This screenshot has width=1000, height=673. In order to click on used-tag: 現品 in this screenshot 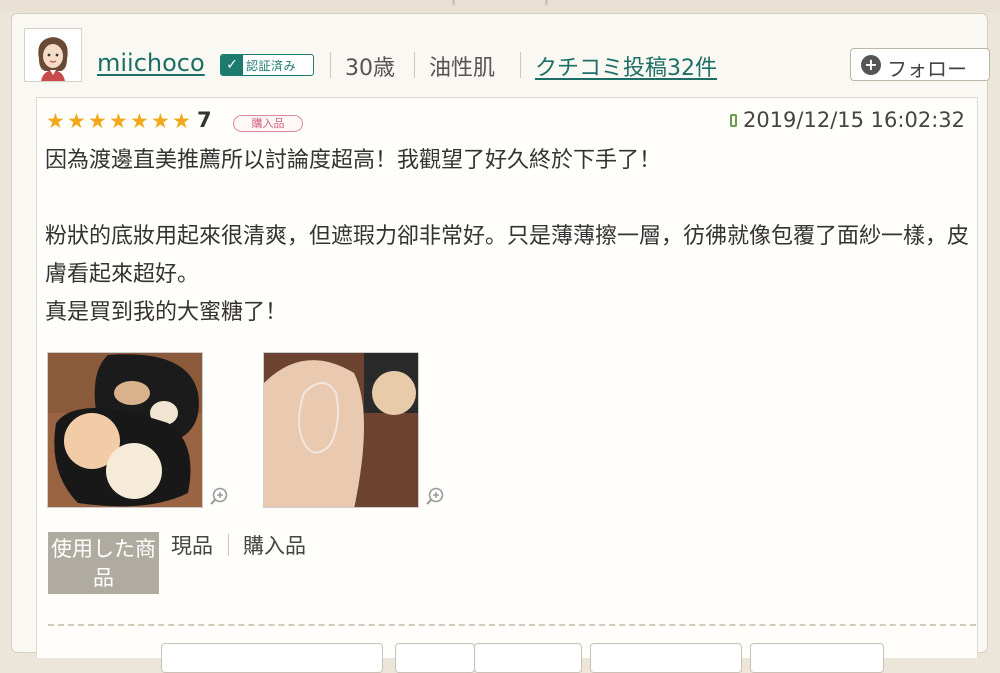, I will do `click(192, 546)`.